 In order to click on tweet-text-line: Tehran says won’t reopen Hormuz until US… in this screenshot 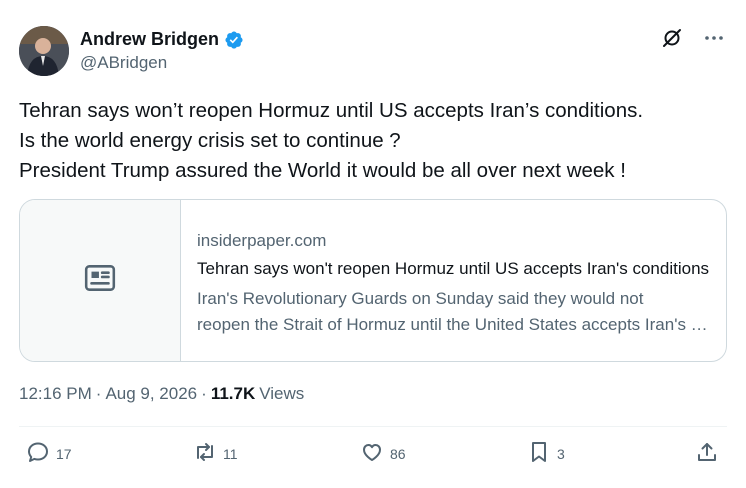, I will do `click(331, 110)`.